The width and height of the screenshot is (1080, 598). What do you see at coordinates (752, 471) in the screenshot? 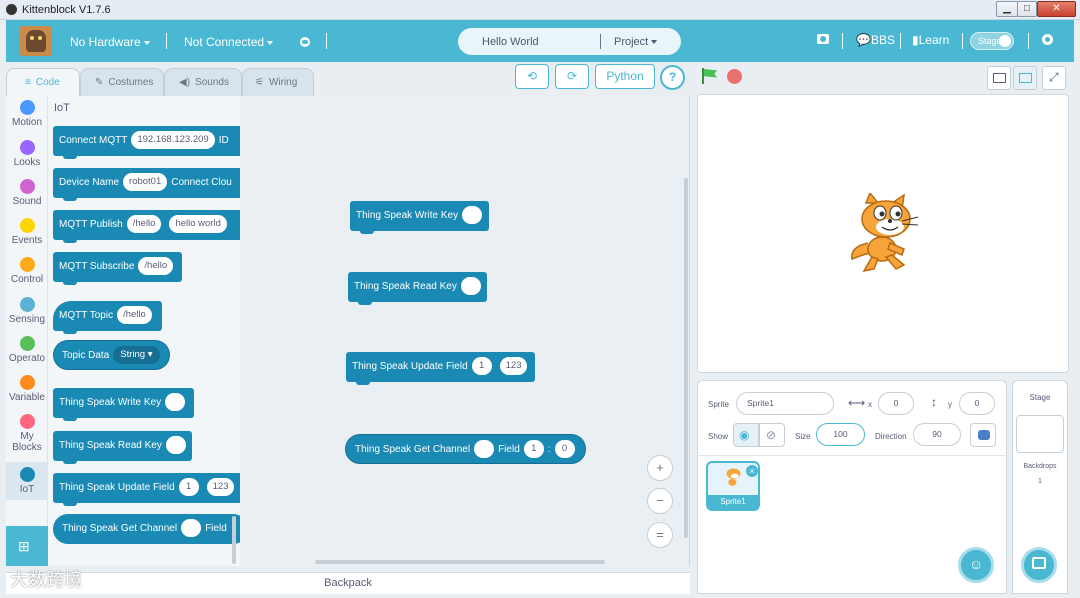
I see `delete-sprite-icon: ×` at bounding box center [752, 471].